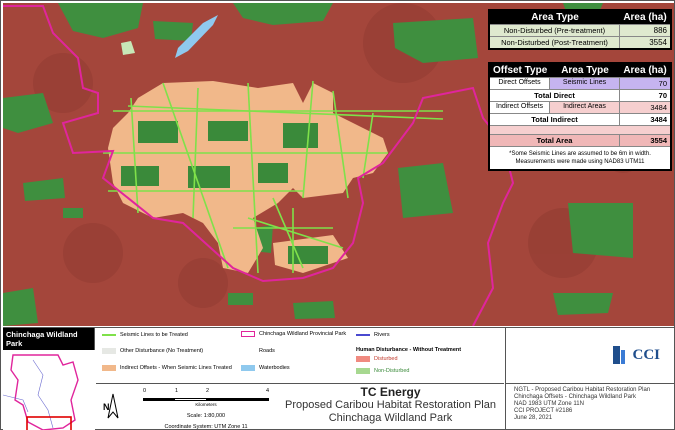 The image size is (675, 430). I want to click on note-line-2: Measurements were made using NAD83 UTM11, so click(580, 162).